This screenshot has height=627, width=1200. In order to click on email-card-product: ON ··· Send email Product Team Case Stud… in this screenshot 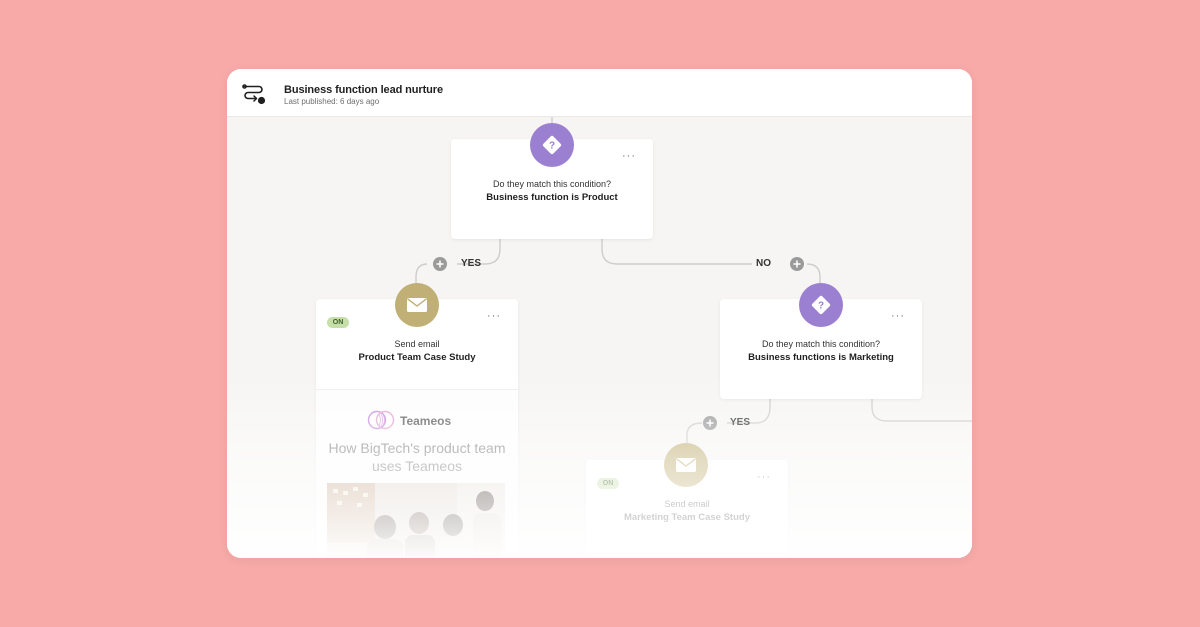, I will do `click(417, 428)`.